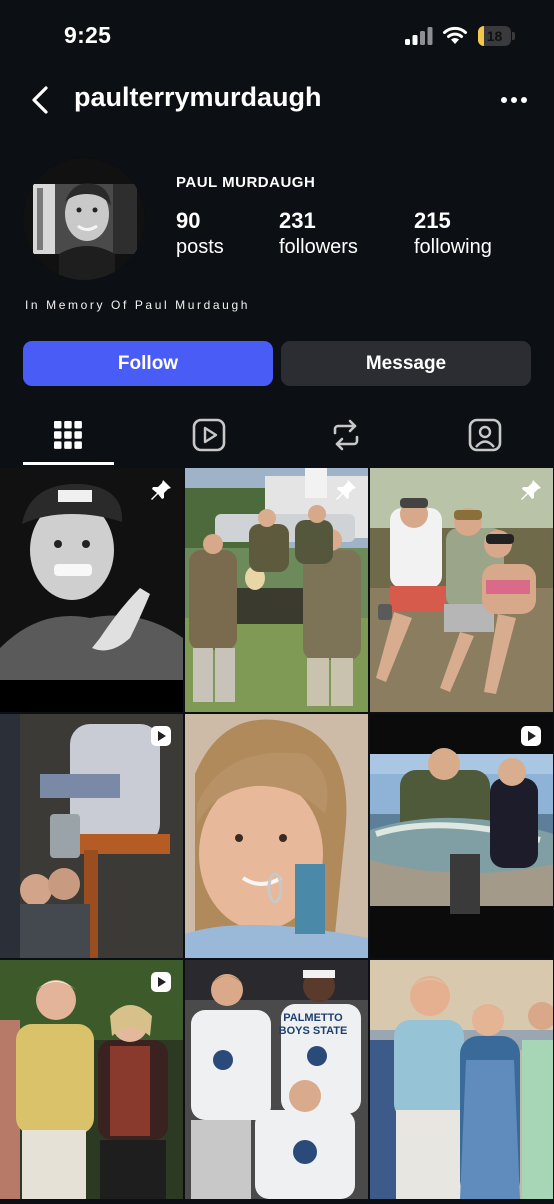  What do you see at coordinates (200, 233) in the screenshot?
I see `posts-count: 90 posts` at bounding box center [200, 233].